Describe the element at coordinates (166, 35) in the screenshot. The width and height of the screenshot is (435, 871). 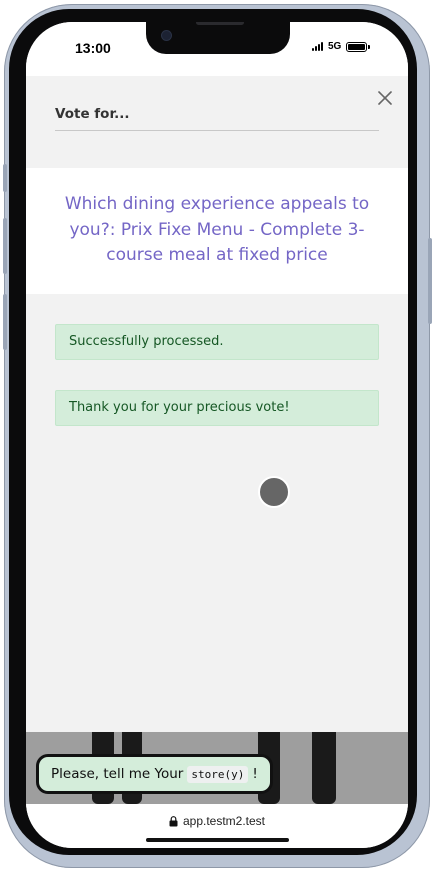
I see `front-camera` at that location.